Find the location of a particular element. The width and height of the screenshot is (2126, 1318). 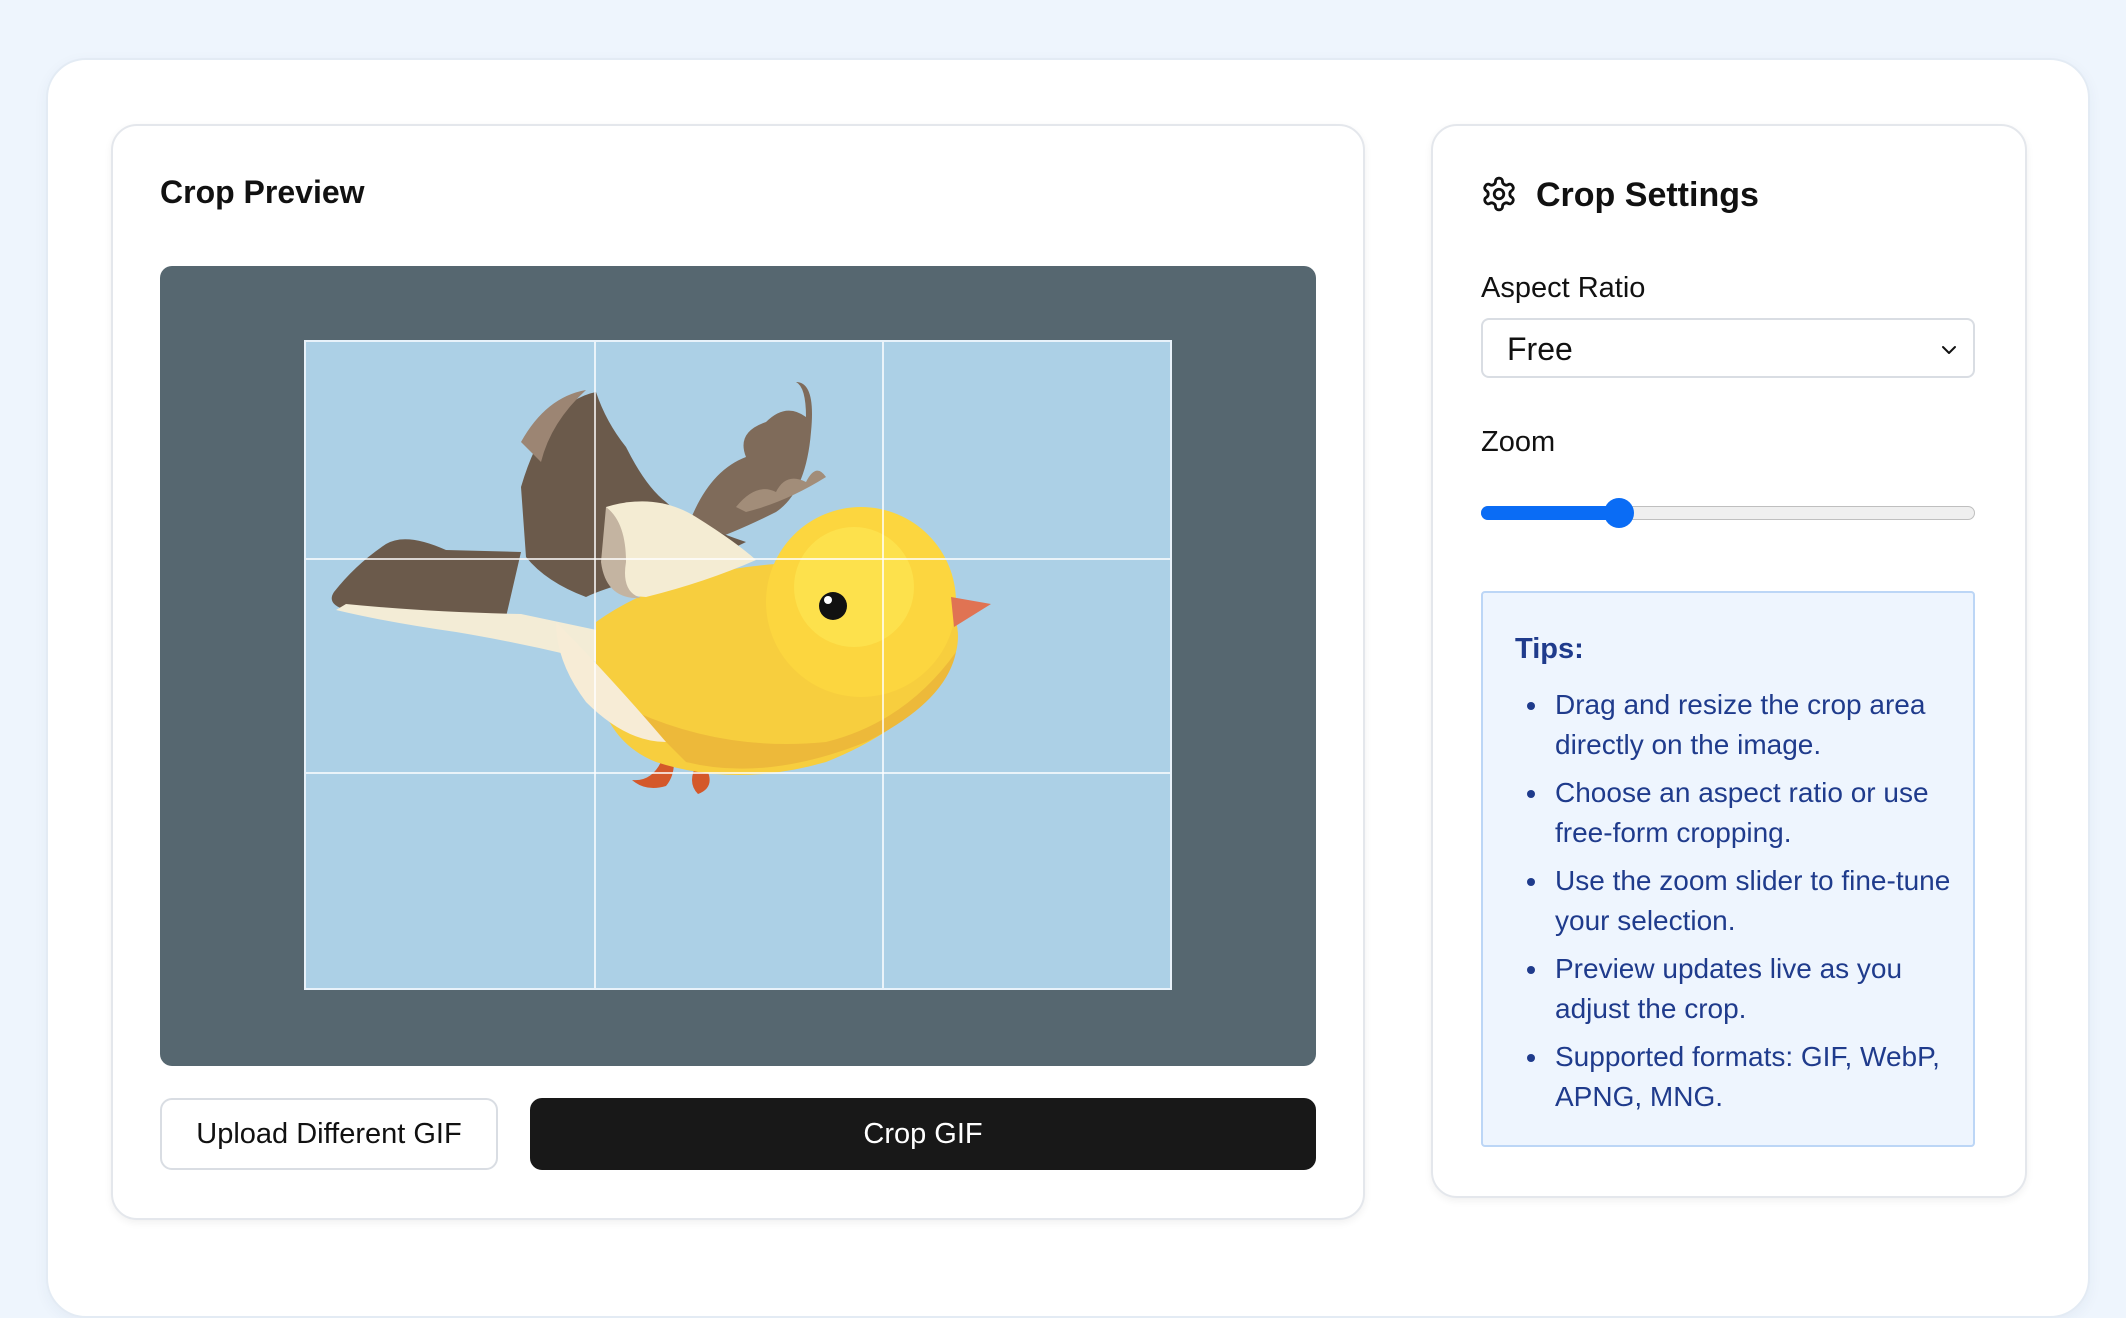

zoom-label: Zoom is located at coordinates (1518, 442).